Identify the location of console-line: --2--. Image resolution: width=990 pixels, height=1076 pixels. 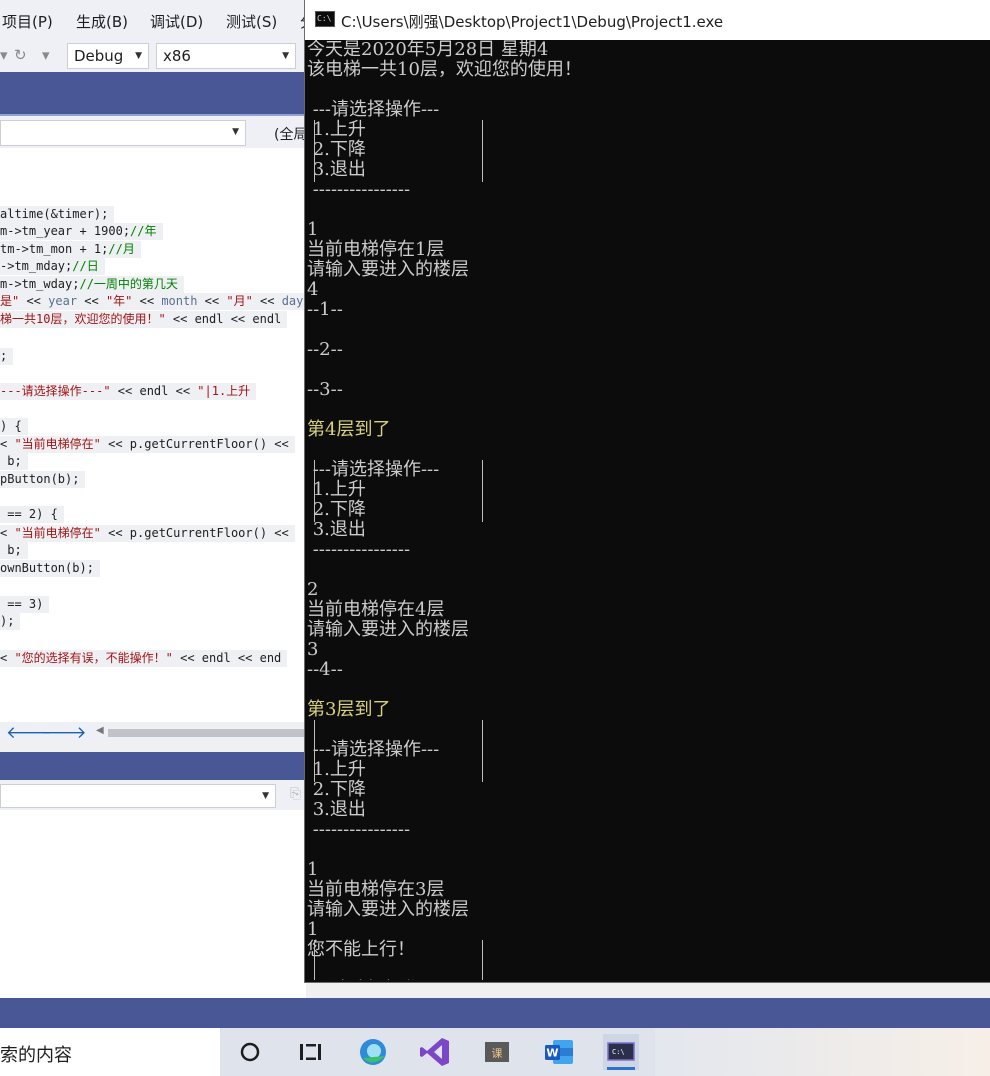
(325, 349).